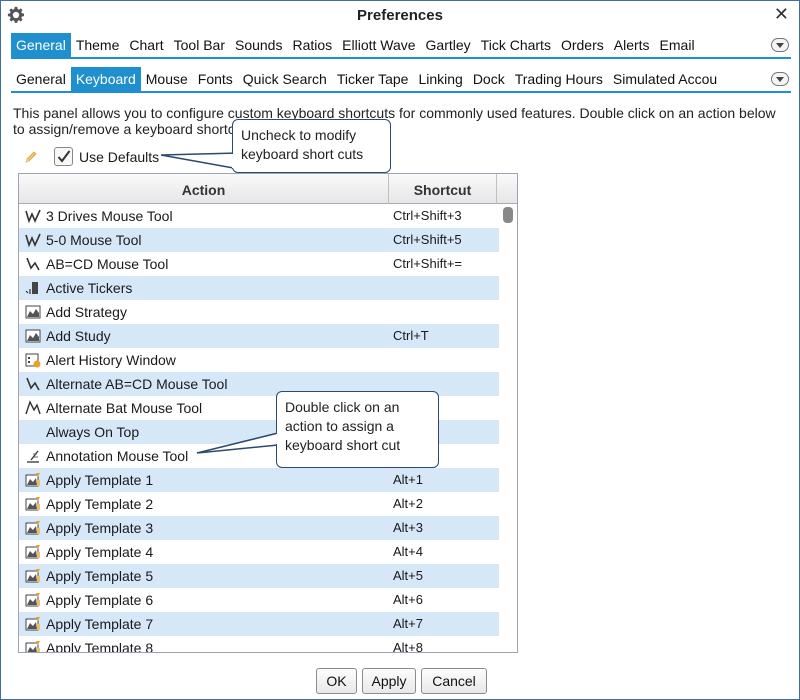  I want to click on action-cell: 3 Drives Mouse Tool, so click(109, 216).